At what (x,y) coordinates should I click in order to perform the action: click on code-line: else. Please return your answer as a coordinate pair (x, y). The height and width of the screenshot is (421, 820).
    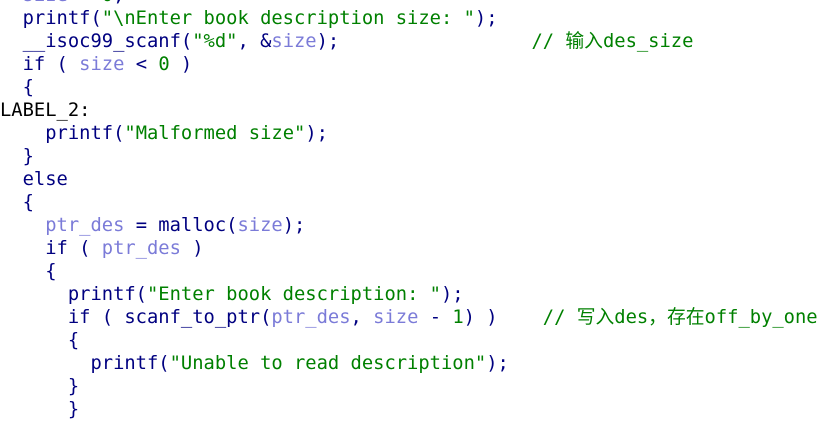
    Looking at the image, I should click on (410, 179).